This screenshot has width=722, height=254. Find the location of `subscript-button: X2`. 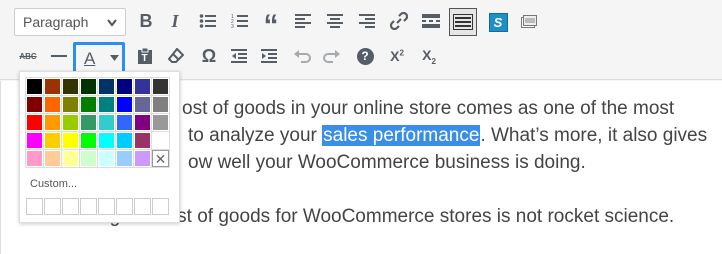

subscript-button: X2 is located at coordinates (429, 56).